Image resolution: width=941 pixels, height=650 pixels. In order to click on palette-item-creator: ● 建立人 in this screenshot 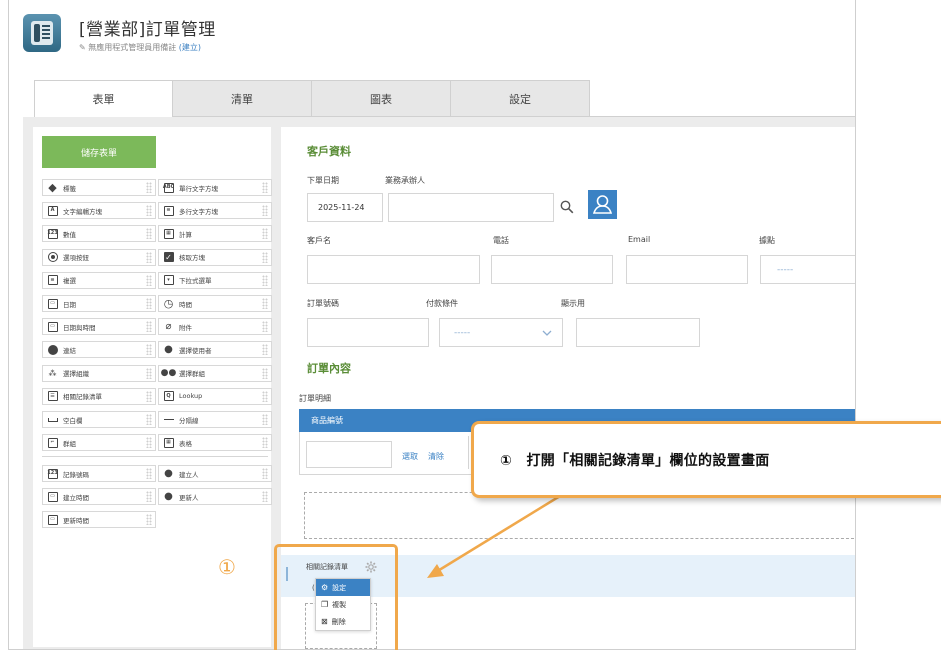, I will do `click(215, 473)`.